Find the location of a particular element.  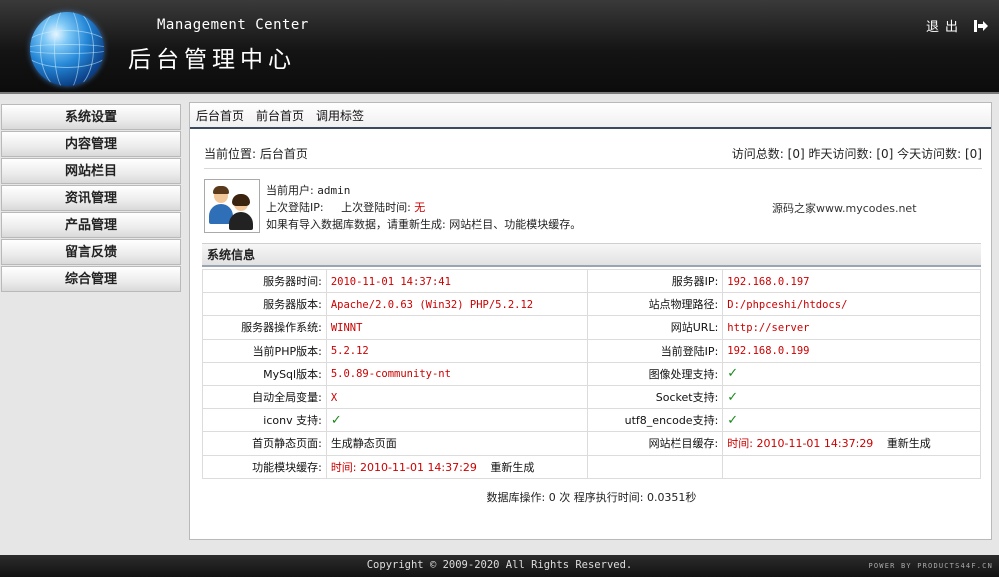

site-url-label: 网站URL: is located at coordinates (655, 327).